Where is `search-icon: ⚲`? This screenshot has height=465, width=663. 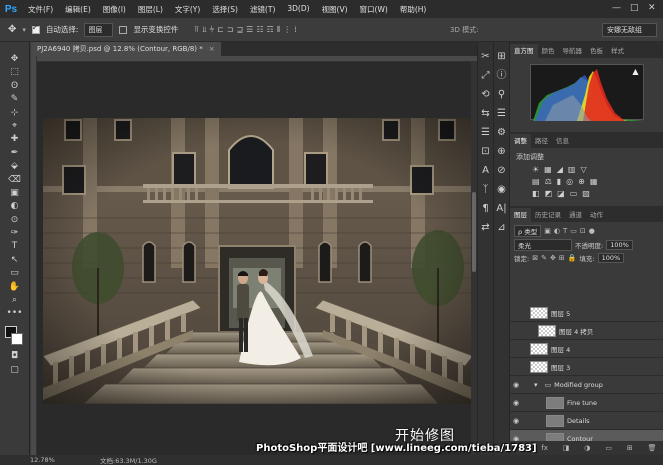
search-icon: ⚲ is located at coordinates (501, 95).